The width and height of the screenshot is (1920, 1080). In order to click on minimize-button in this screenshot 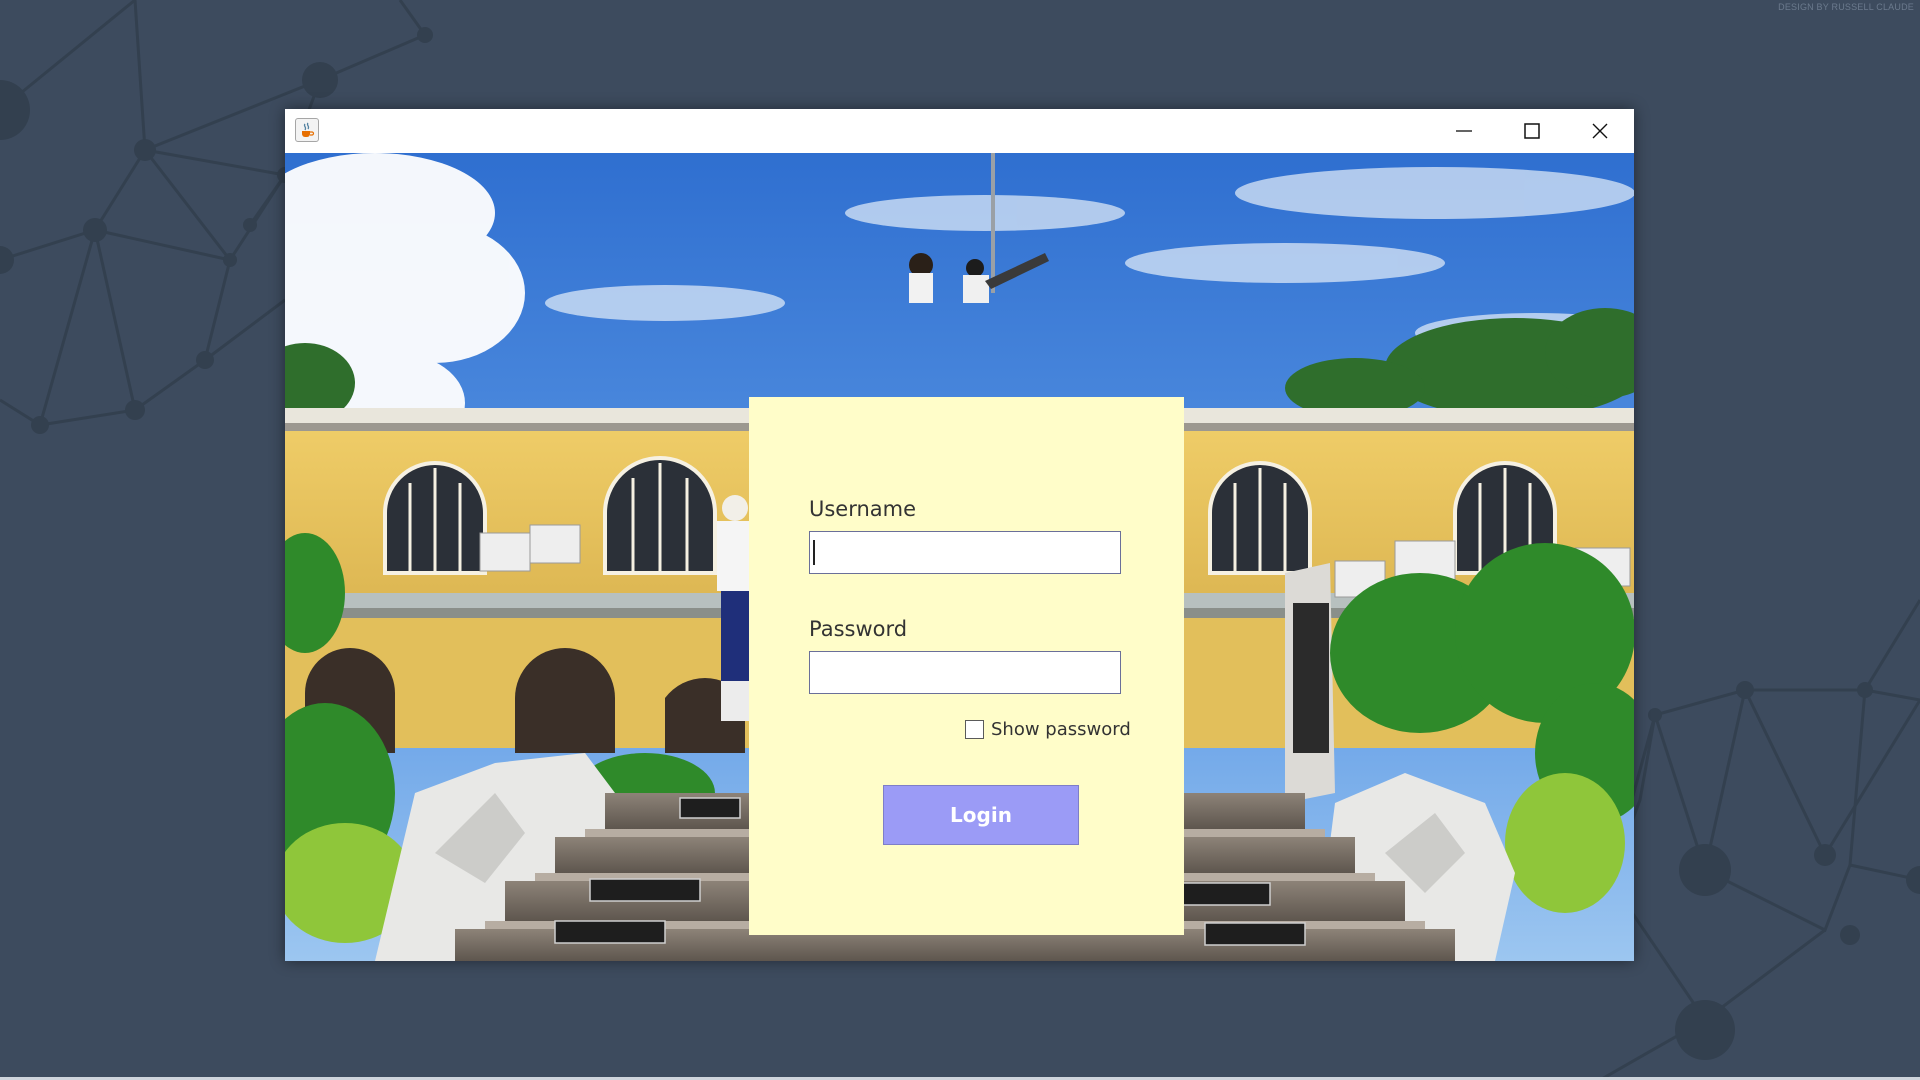, I will do `click(1464, 131)`.